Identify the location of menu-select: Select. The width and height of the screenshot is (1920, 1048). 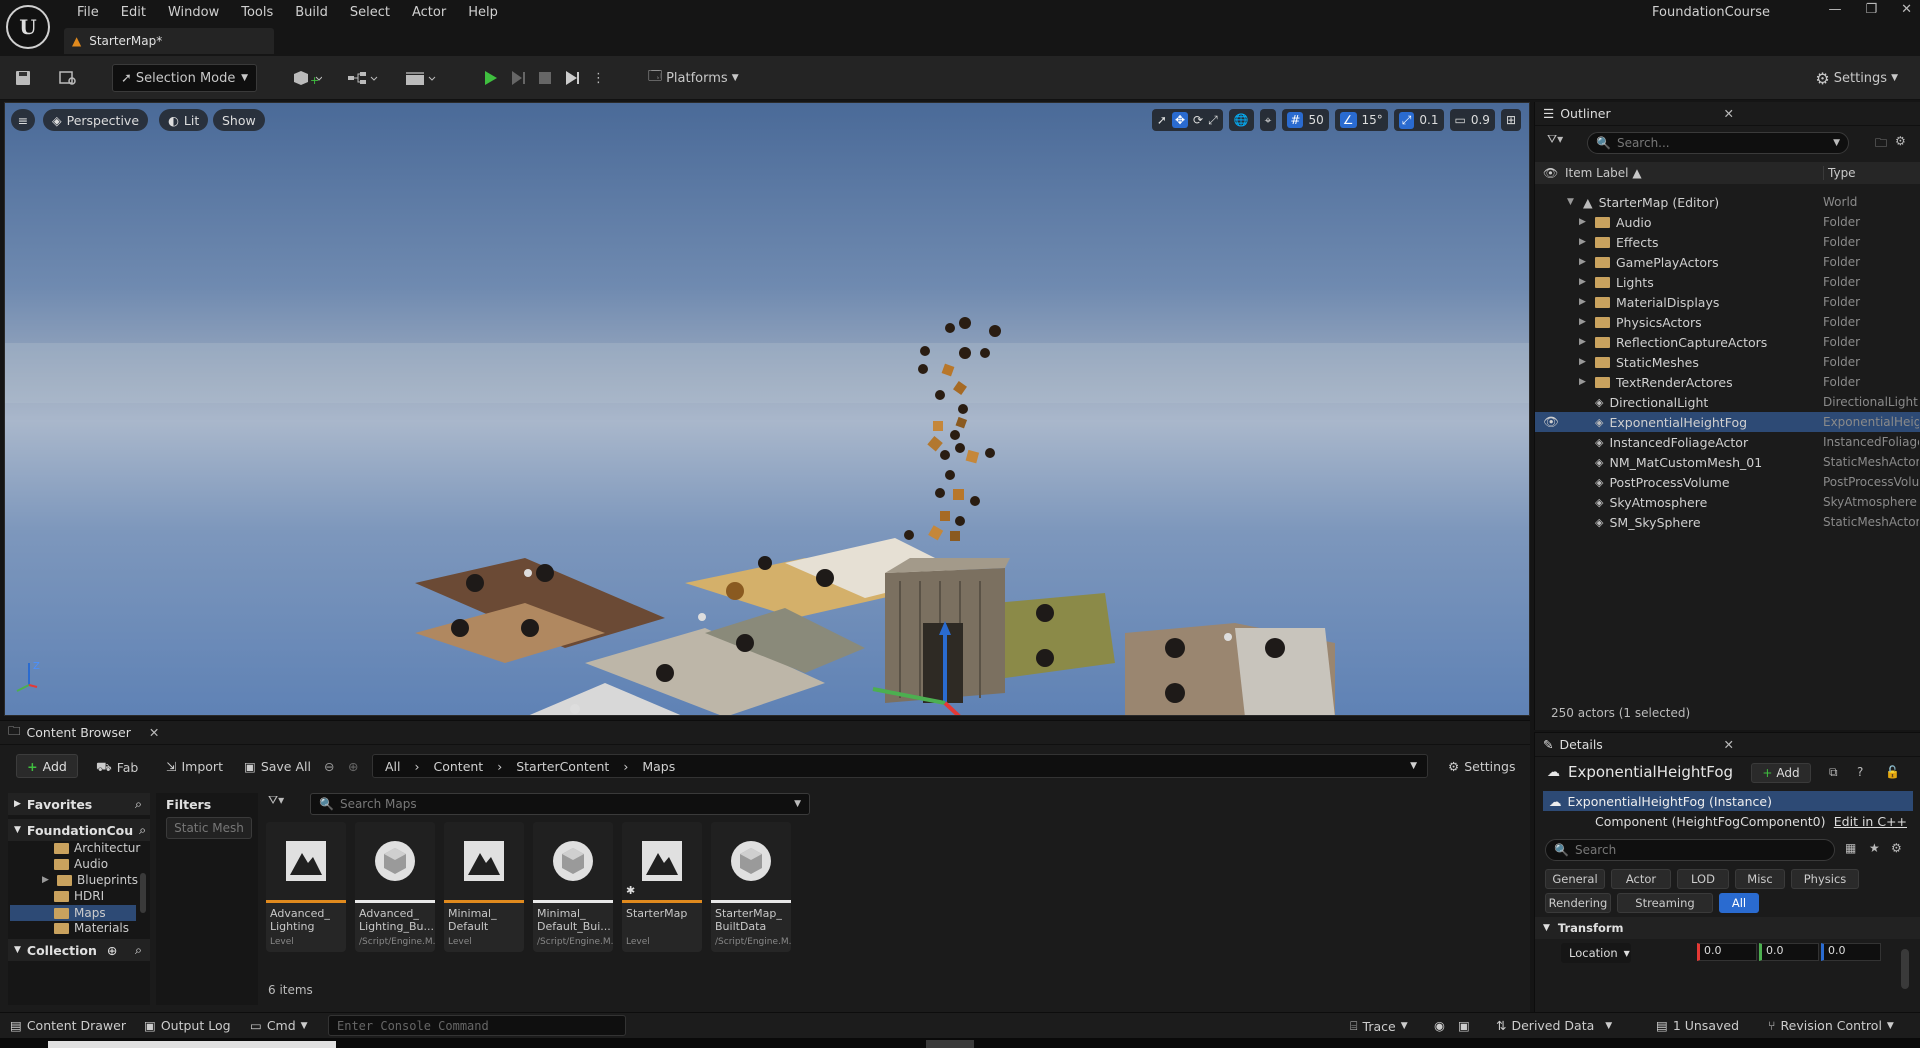
(370, 12).